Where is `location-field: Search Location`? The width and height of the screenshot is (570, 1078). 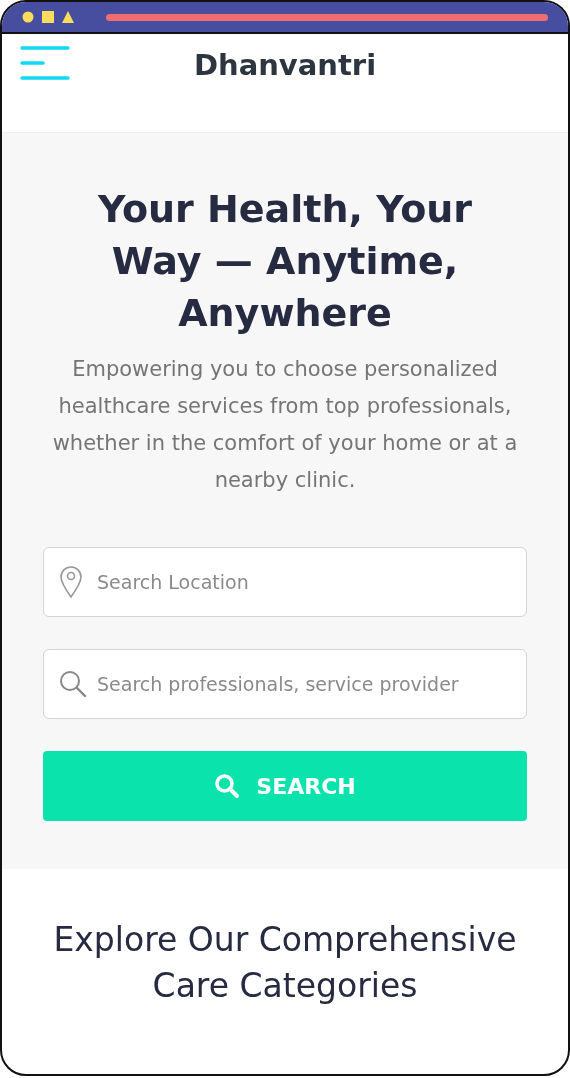
location-field: Search Location is located at coordinates (285, 582).